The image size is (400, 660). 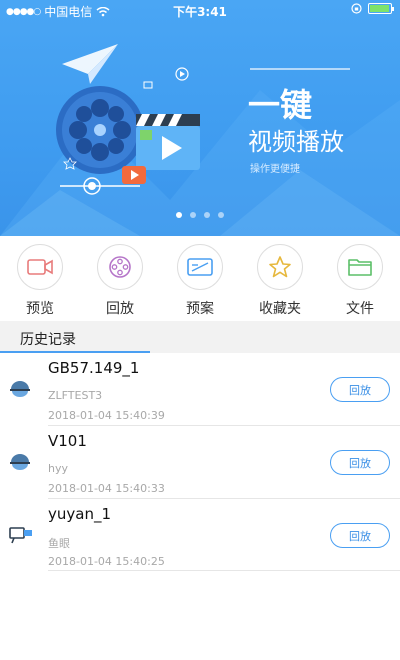 I want to click on nav-plan-label: 预案, so click(x=200, y=309).